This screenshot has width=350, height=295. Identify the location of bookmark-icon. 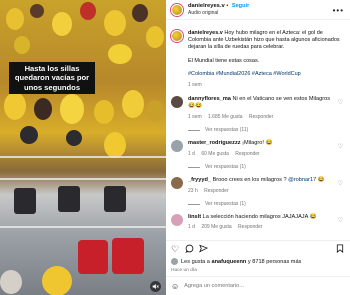
(340, 249).